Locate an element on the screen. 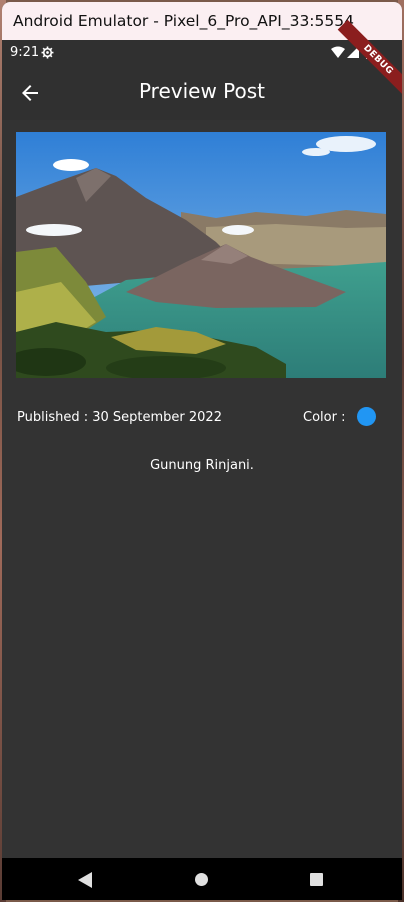 The image size is (404, 902). post-caption: Gunung Rinjani. is located at coordinates (202, 465).